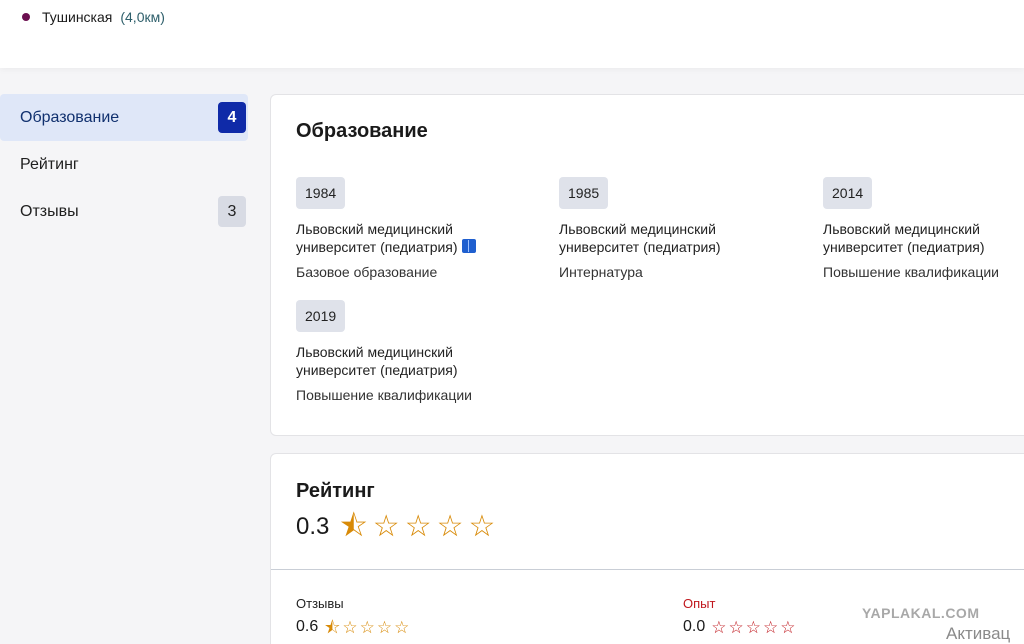 The image size is (1024, 644). What do you see at coordinates (320, 603) in the screenshot?
I see `reviews-label: Отзывы` at bounding box center [320, 603].